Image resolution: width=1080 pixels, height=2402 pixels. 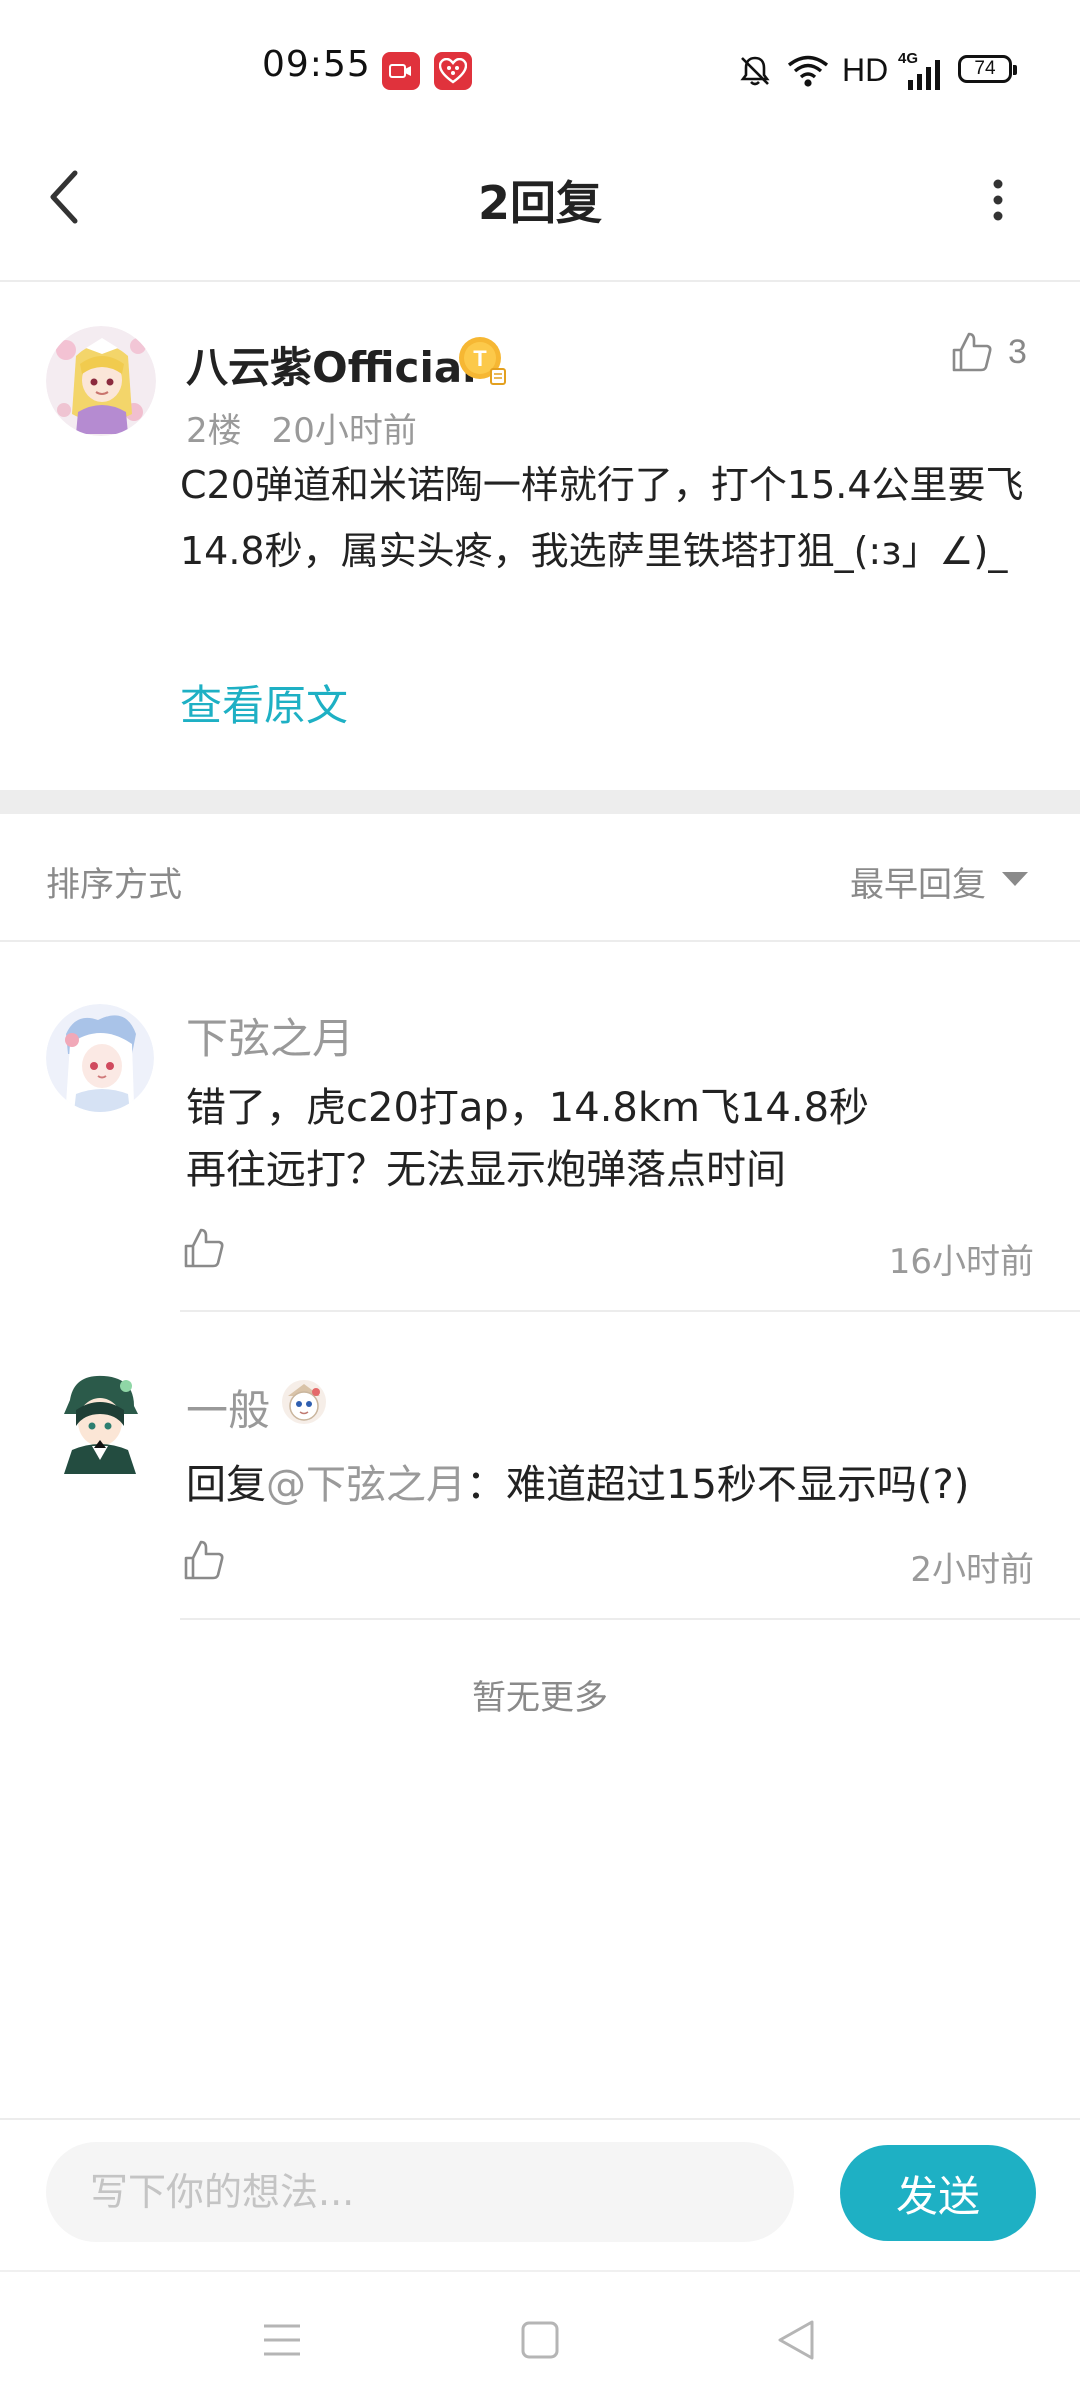 I want to click on sort-label: 排序方式, so click(x=114, y=885).